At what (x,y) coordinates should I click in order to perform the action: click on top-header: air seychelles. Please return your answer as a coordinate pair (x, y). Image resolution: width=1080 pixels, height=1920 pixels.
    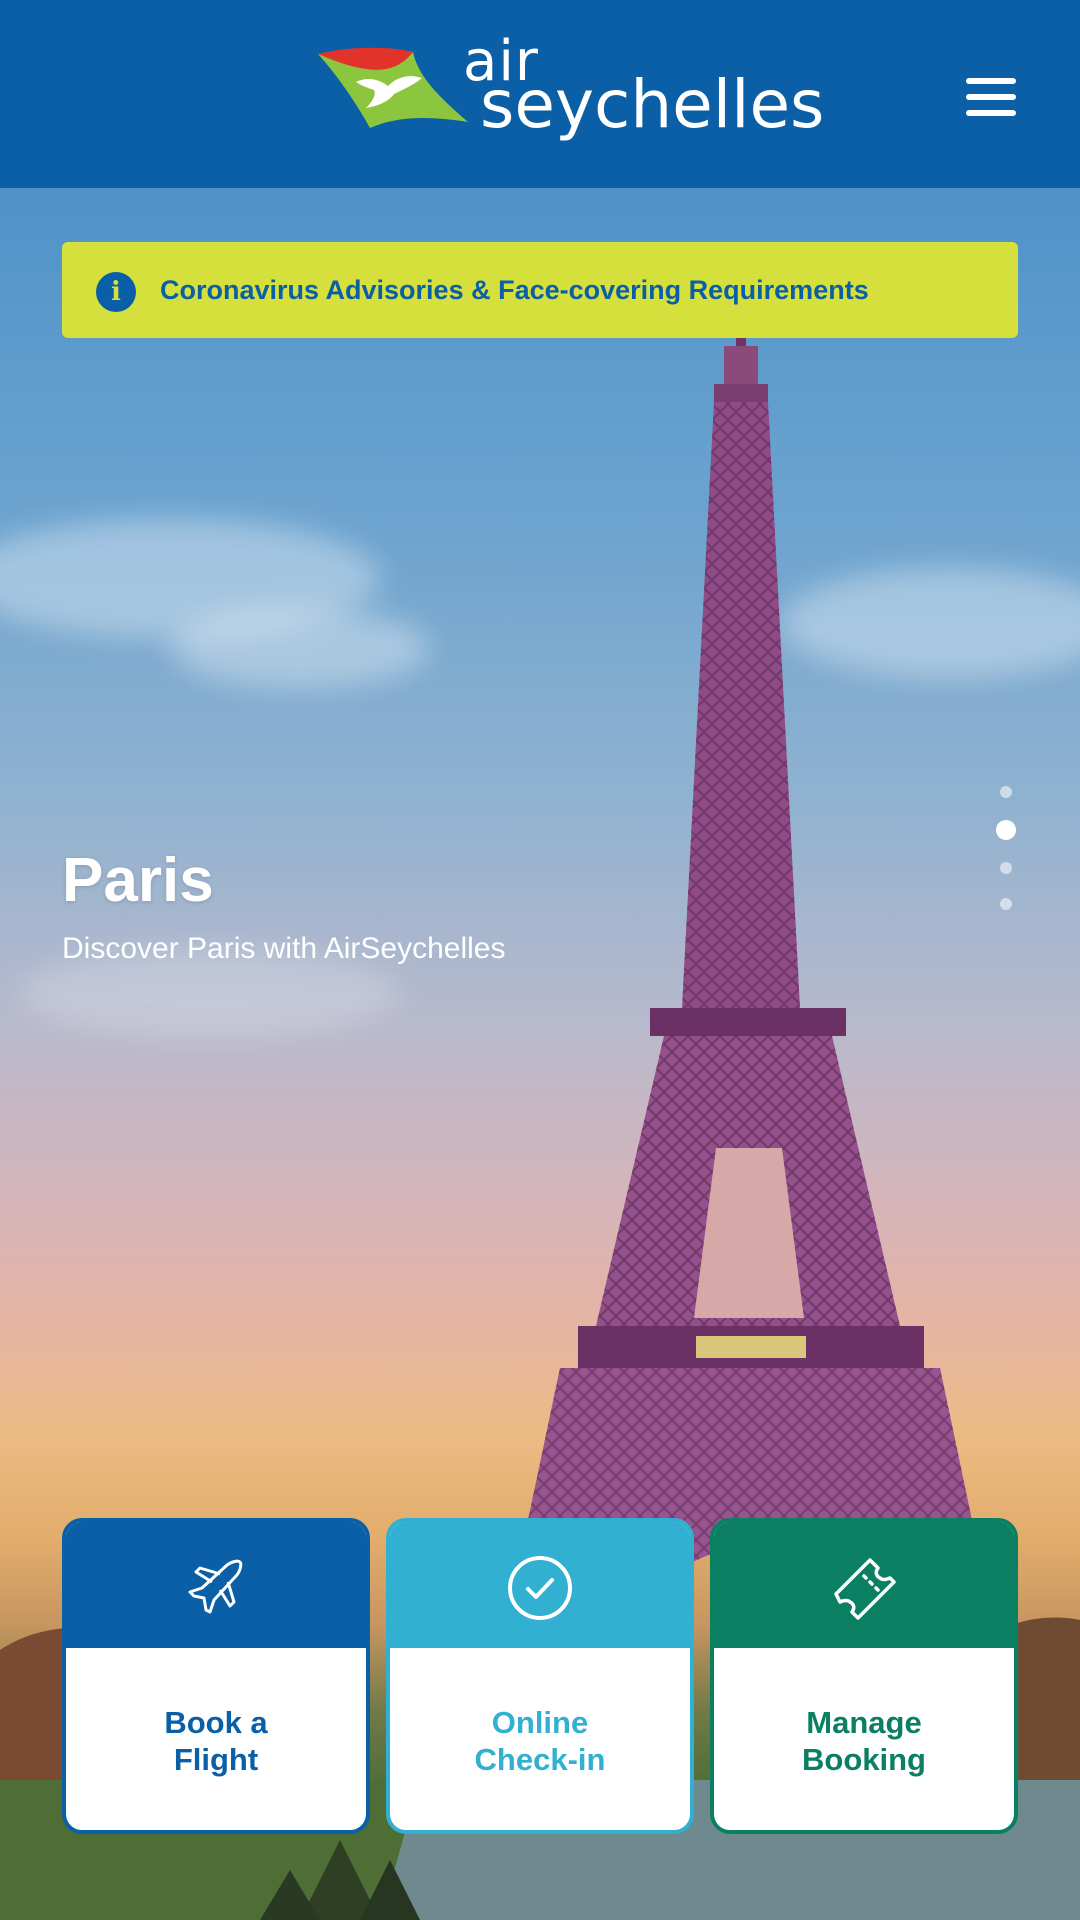
    Looking at the image, I should click on (540, 94).